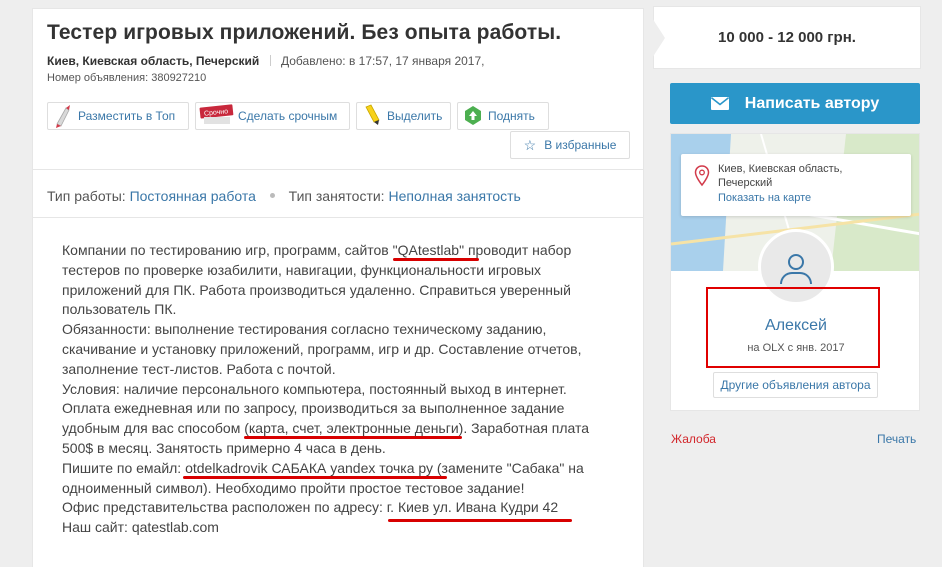 Image resolution: width=942 pixels, height=567 pixels. What do you see at coordinates (127, 116) in the screenshot?
I see `promote-top-label: Разместить в Топ` at bounding box center [127, 116].